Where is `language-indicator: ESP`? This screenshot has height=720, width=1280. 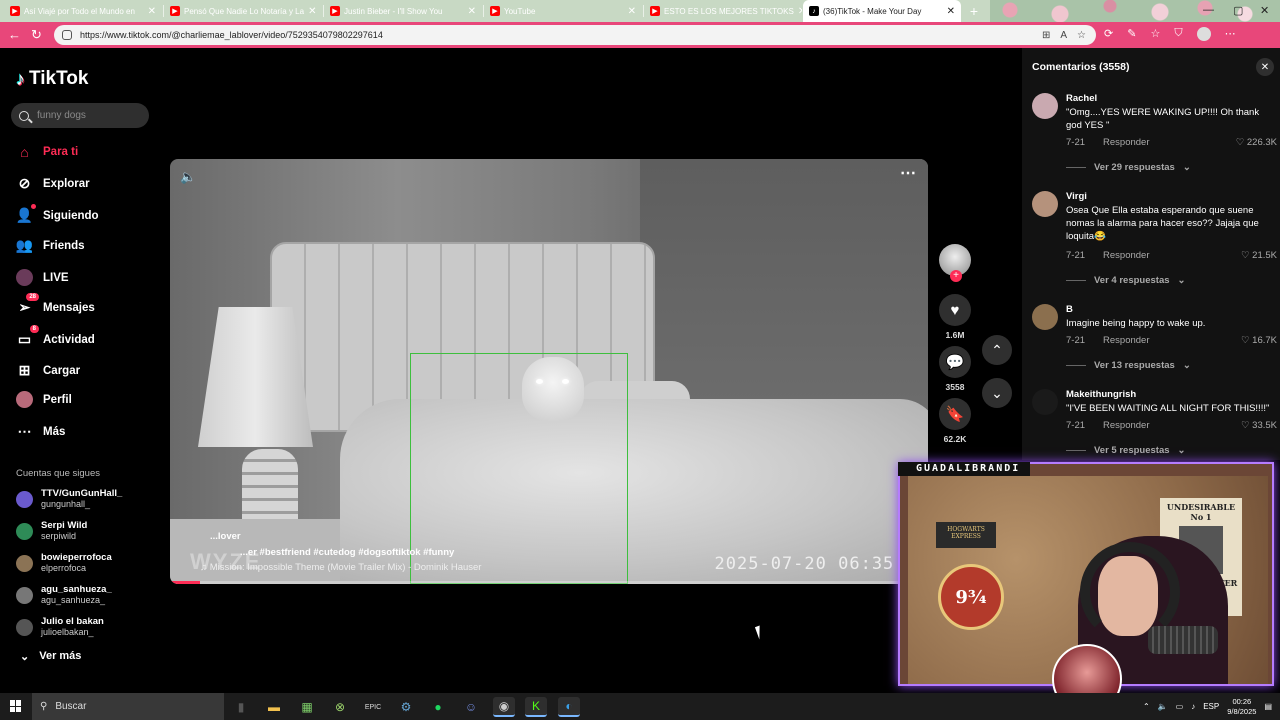
language-indicator: ESP is located at coordinates (1211, 706).